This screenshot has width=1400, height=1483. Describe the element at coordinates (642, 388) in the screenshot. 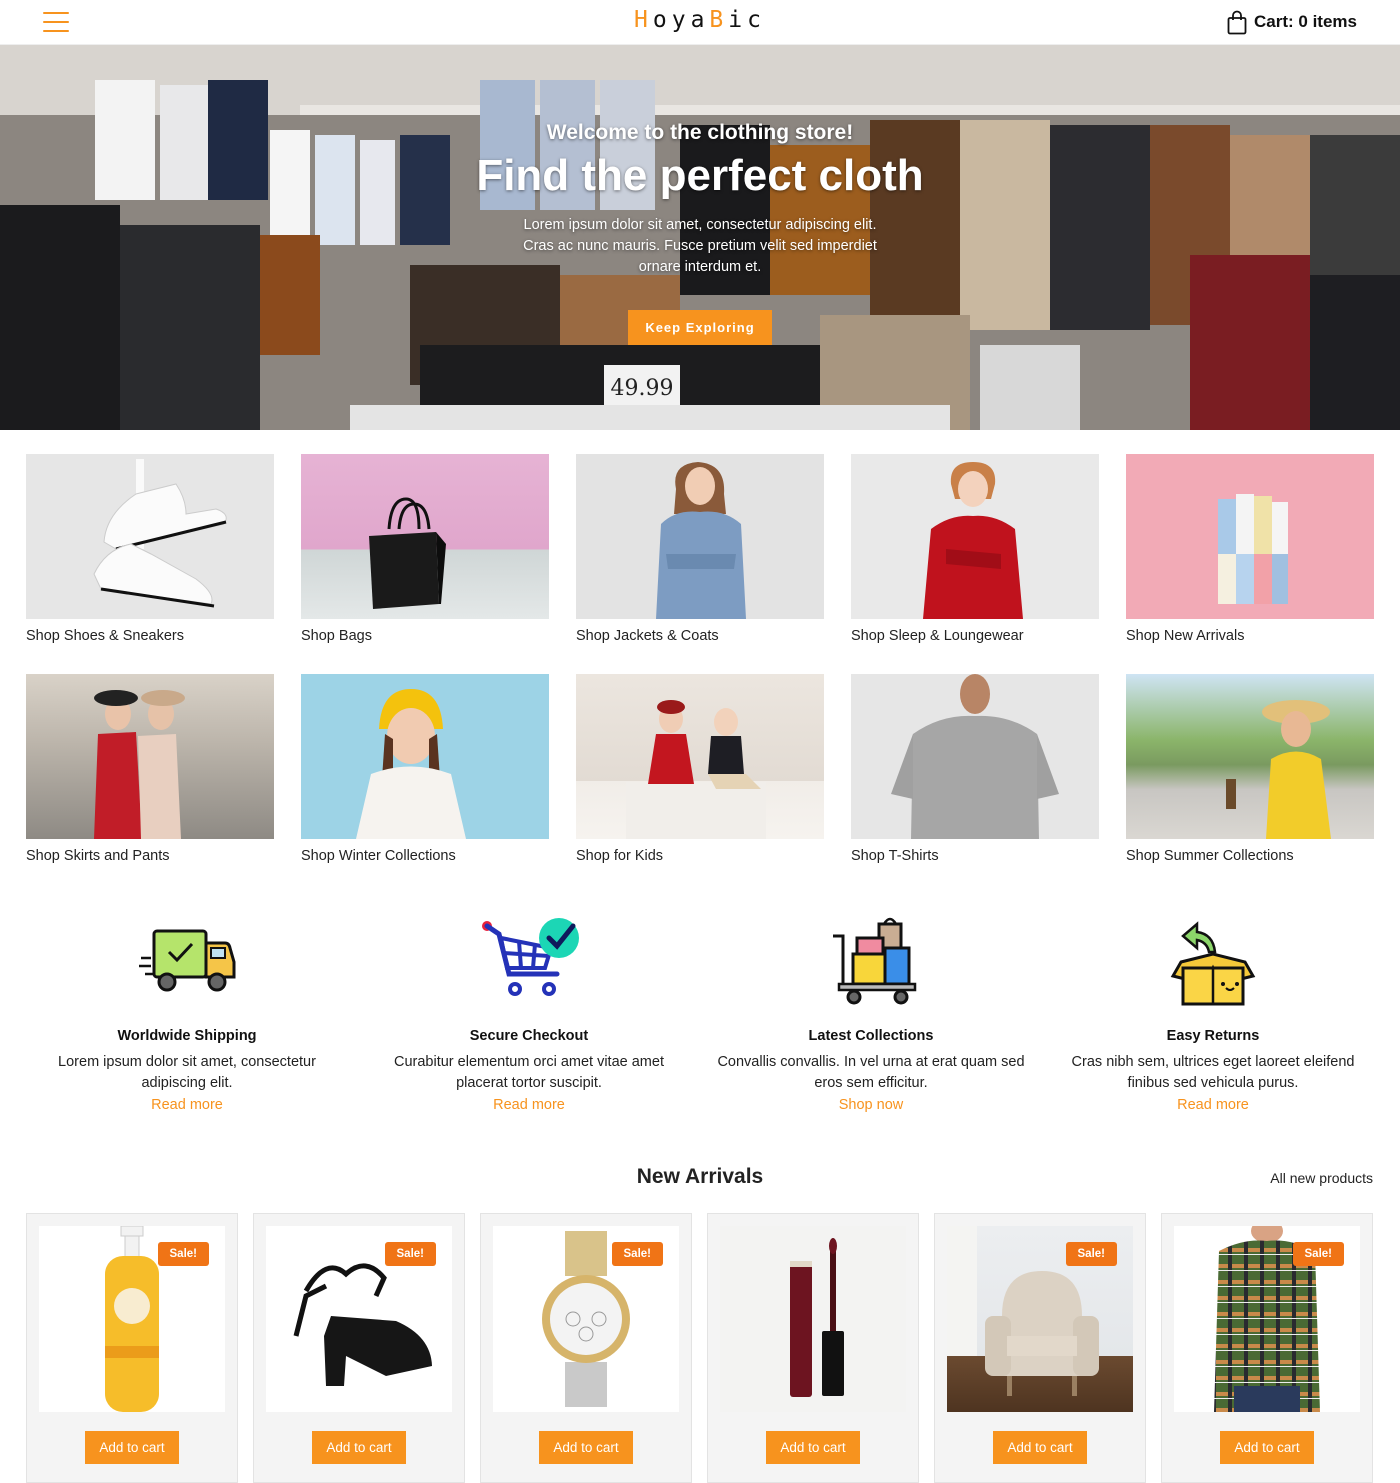

I see `price-tag: 49.99` at that location.